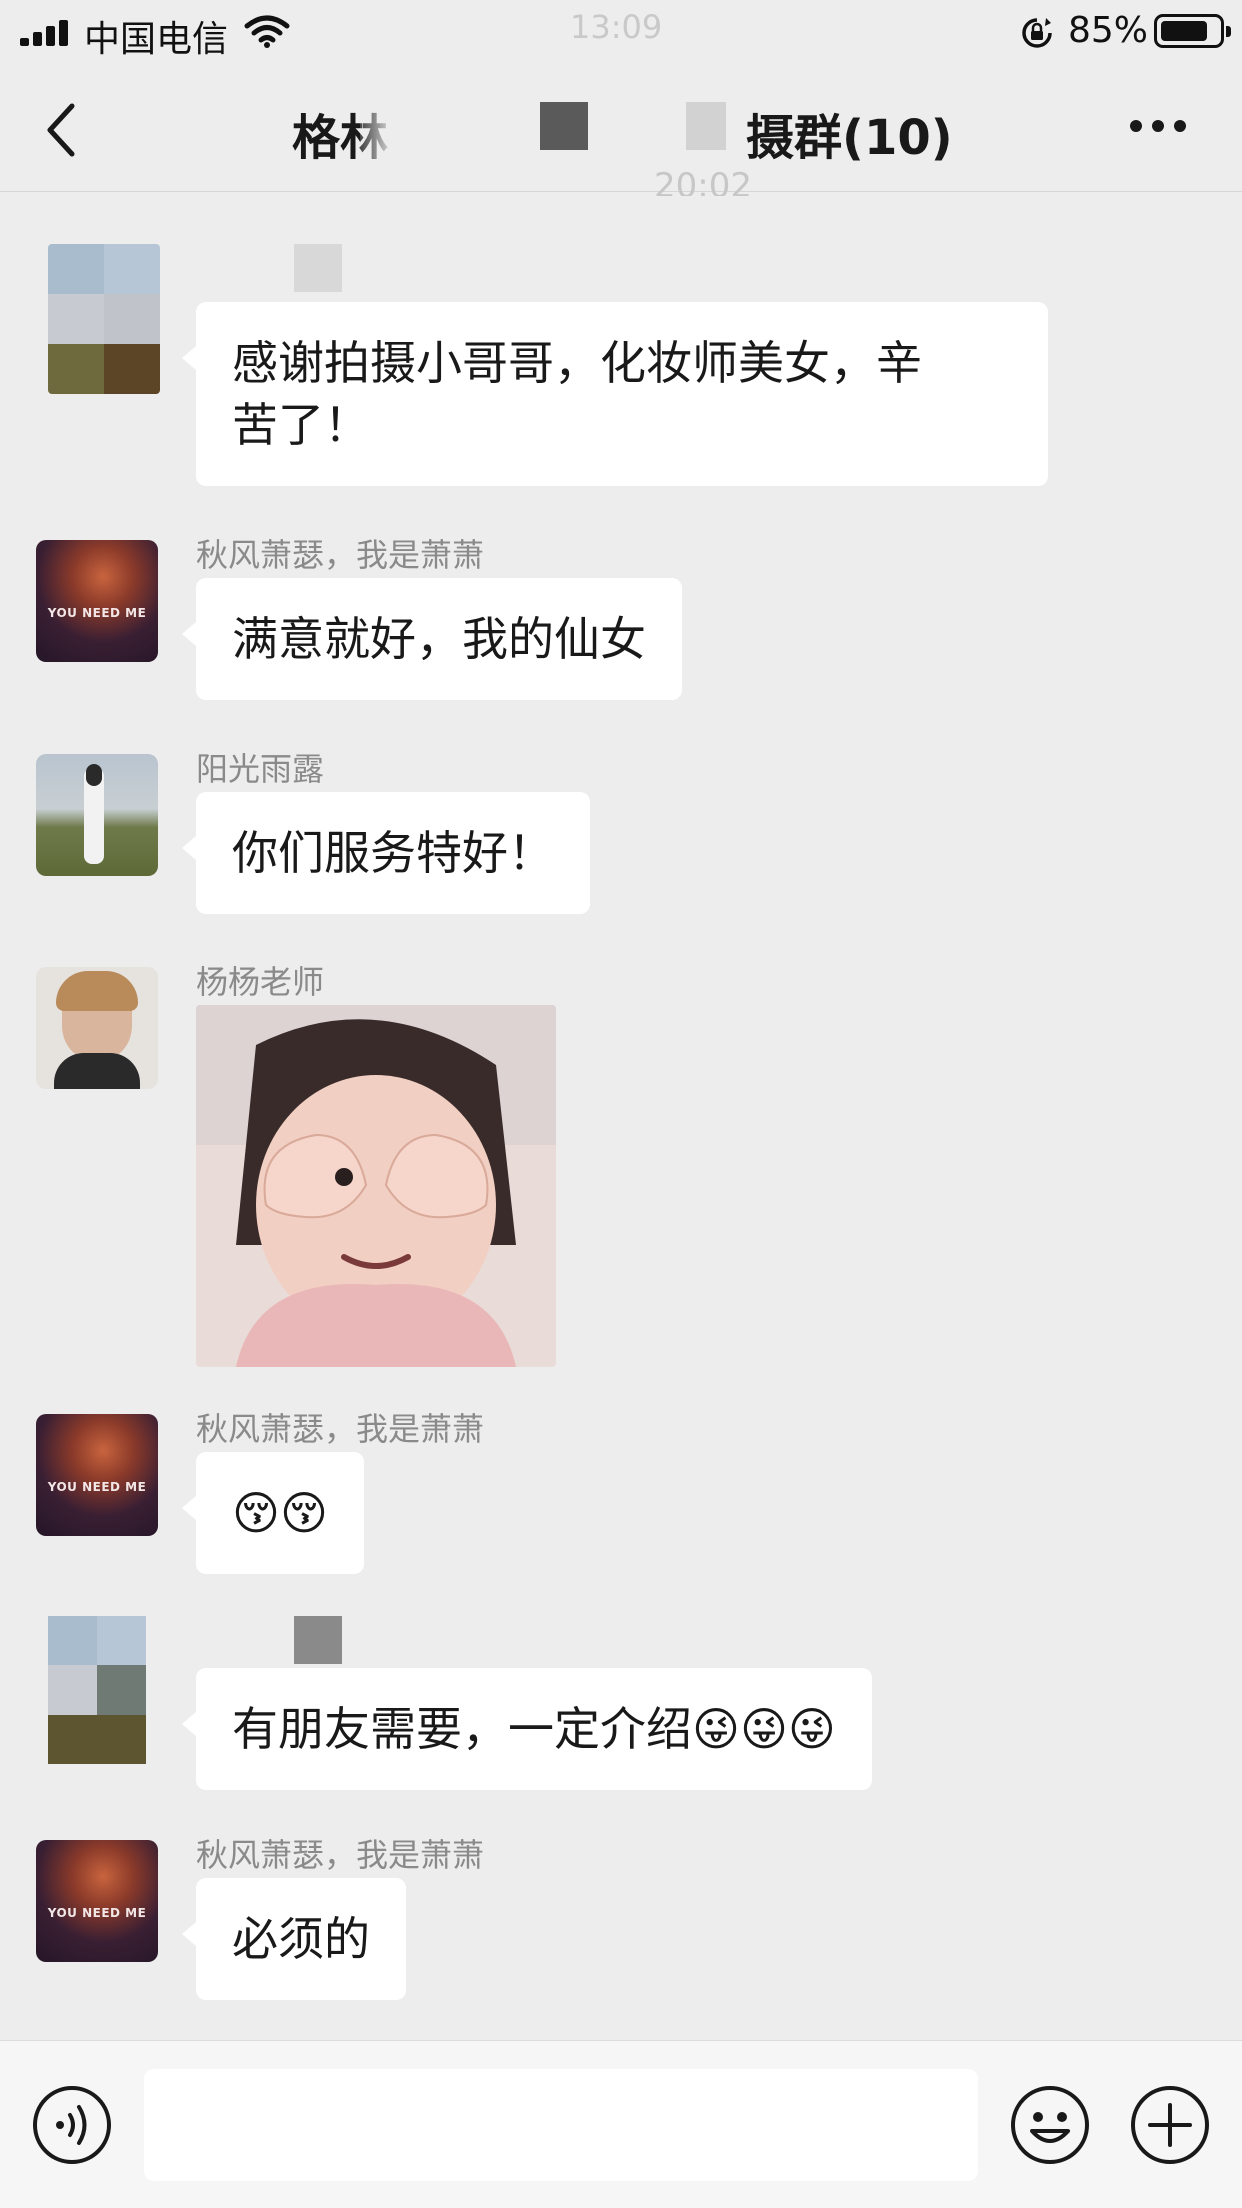 The image size is (1242, 2208). I want to click on emoji-button, so click(1050, 2125).